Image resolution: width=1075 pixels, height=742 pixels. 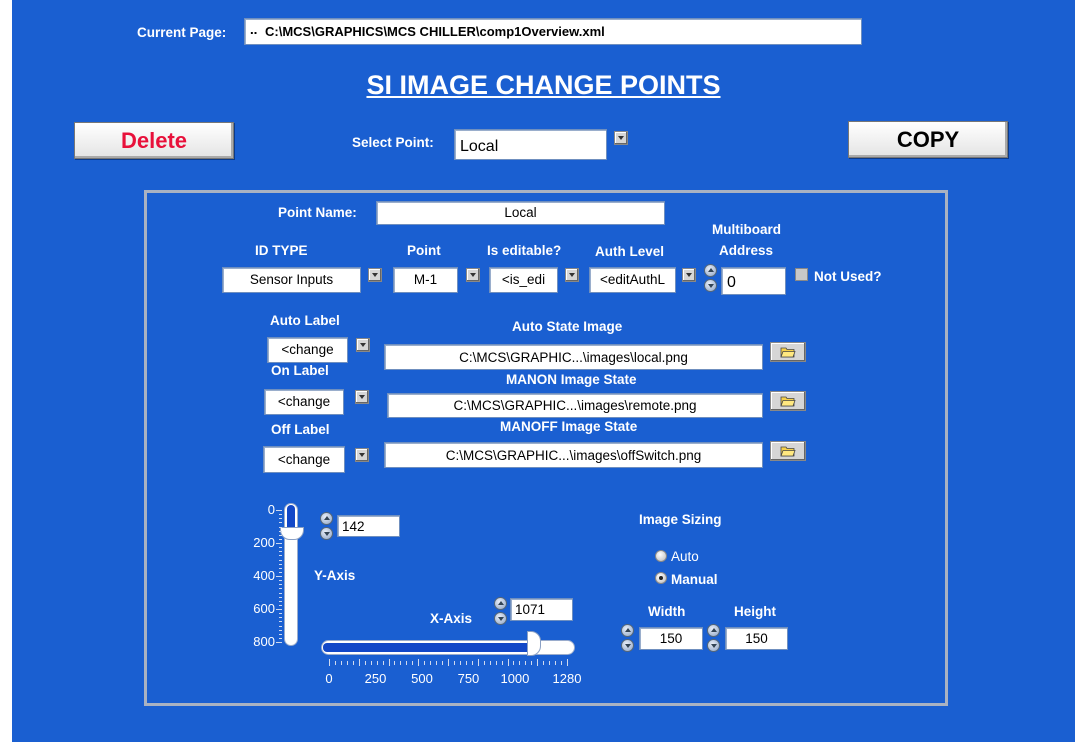 What do you see at coordinates (393, 142) in the screenshot?
I see `select-point-label: Select Point:` at bounding box center [393, 142].